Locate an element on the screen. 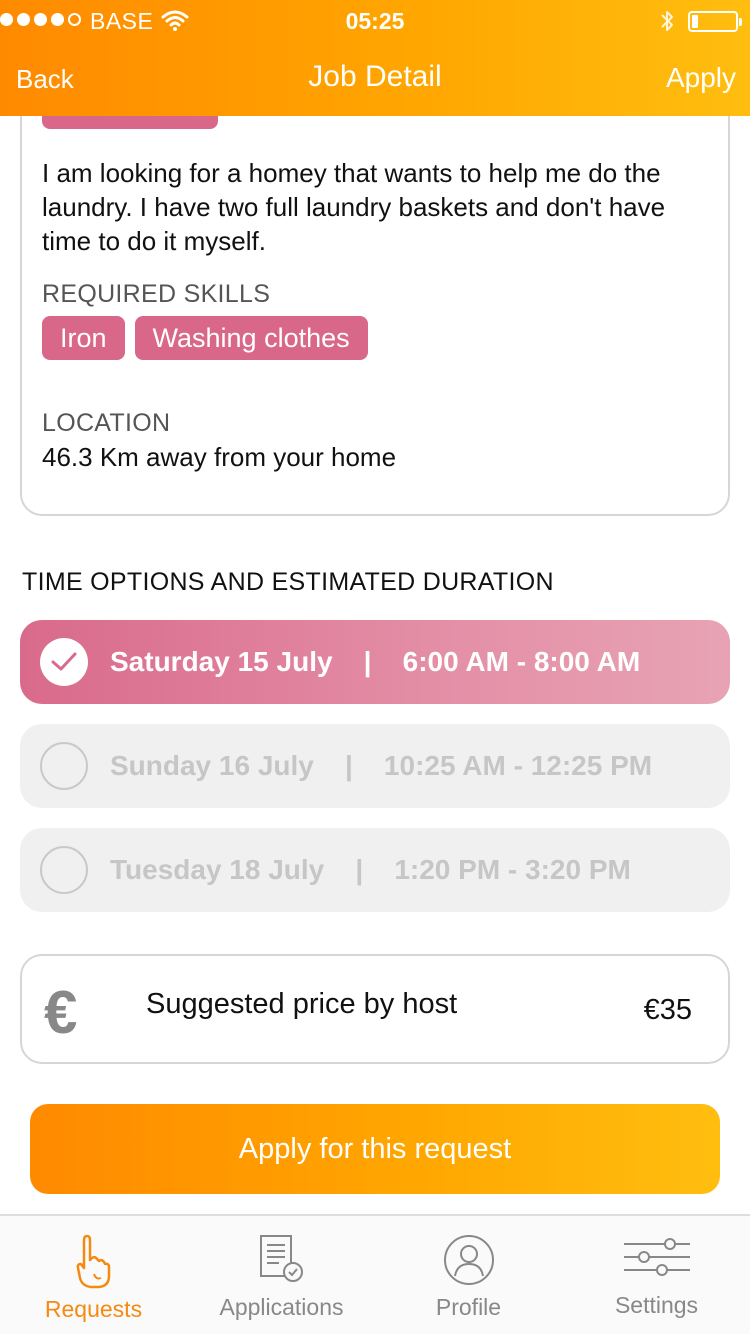  suggested-price-box: € Suggested price by host €35 is located at coordinates (375, 1009).